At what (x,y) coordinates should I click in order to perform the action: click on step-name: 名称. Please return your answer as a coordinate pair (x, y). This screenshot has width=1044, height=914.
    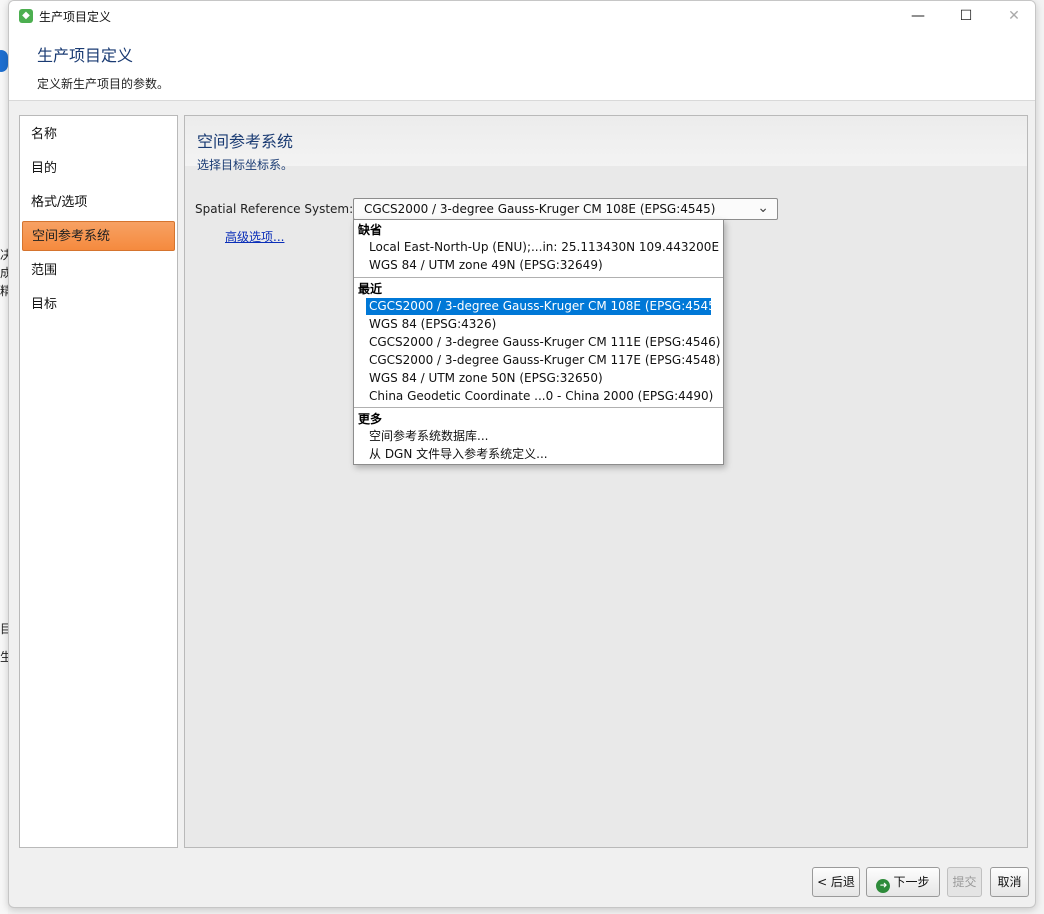
    Looking at the image, I should click on (98, 135).